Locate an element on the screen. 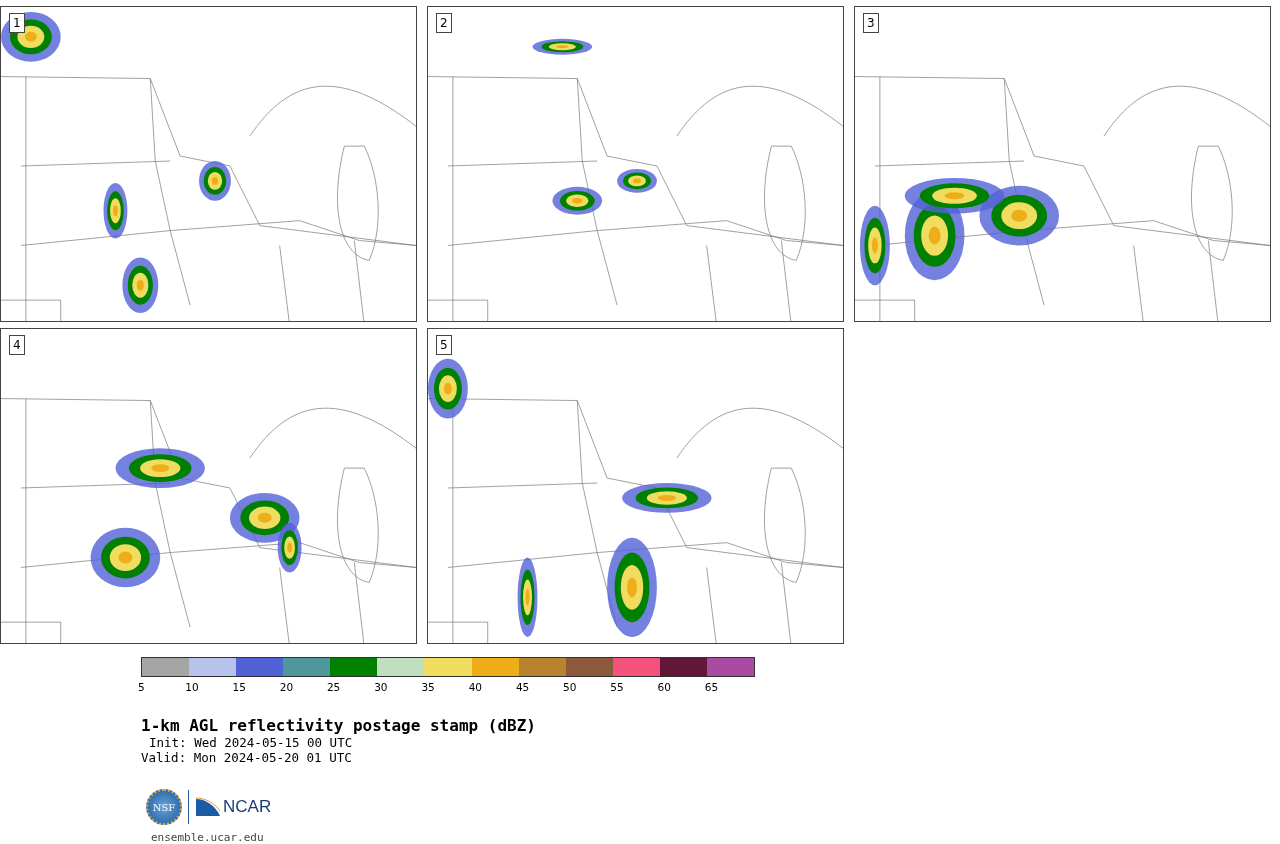 Image resolution: width=1280 pixels, height=844 pixels. tick-label: 50 is located at coordinates (570, 685).